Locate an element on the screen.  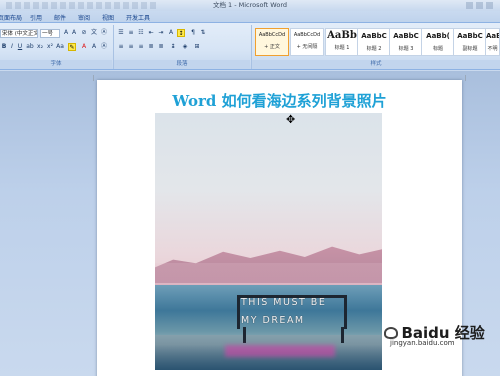
style-sample: AaBb( is located at coordinates (438, 36).